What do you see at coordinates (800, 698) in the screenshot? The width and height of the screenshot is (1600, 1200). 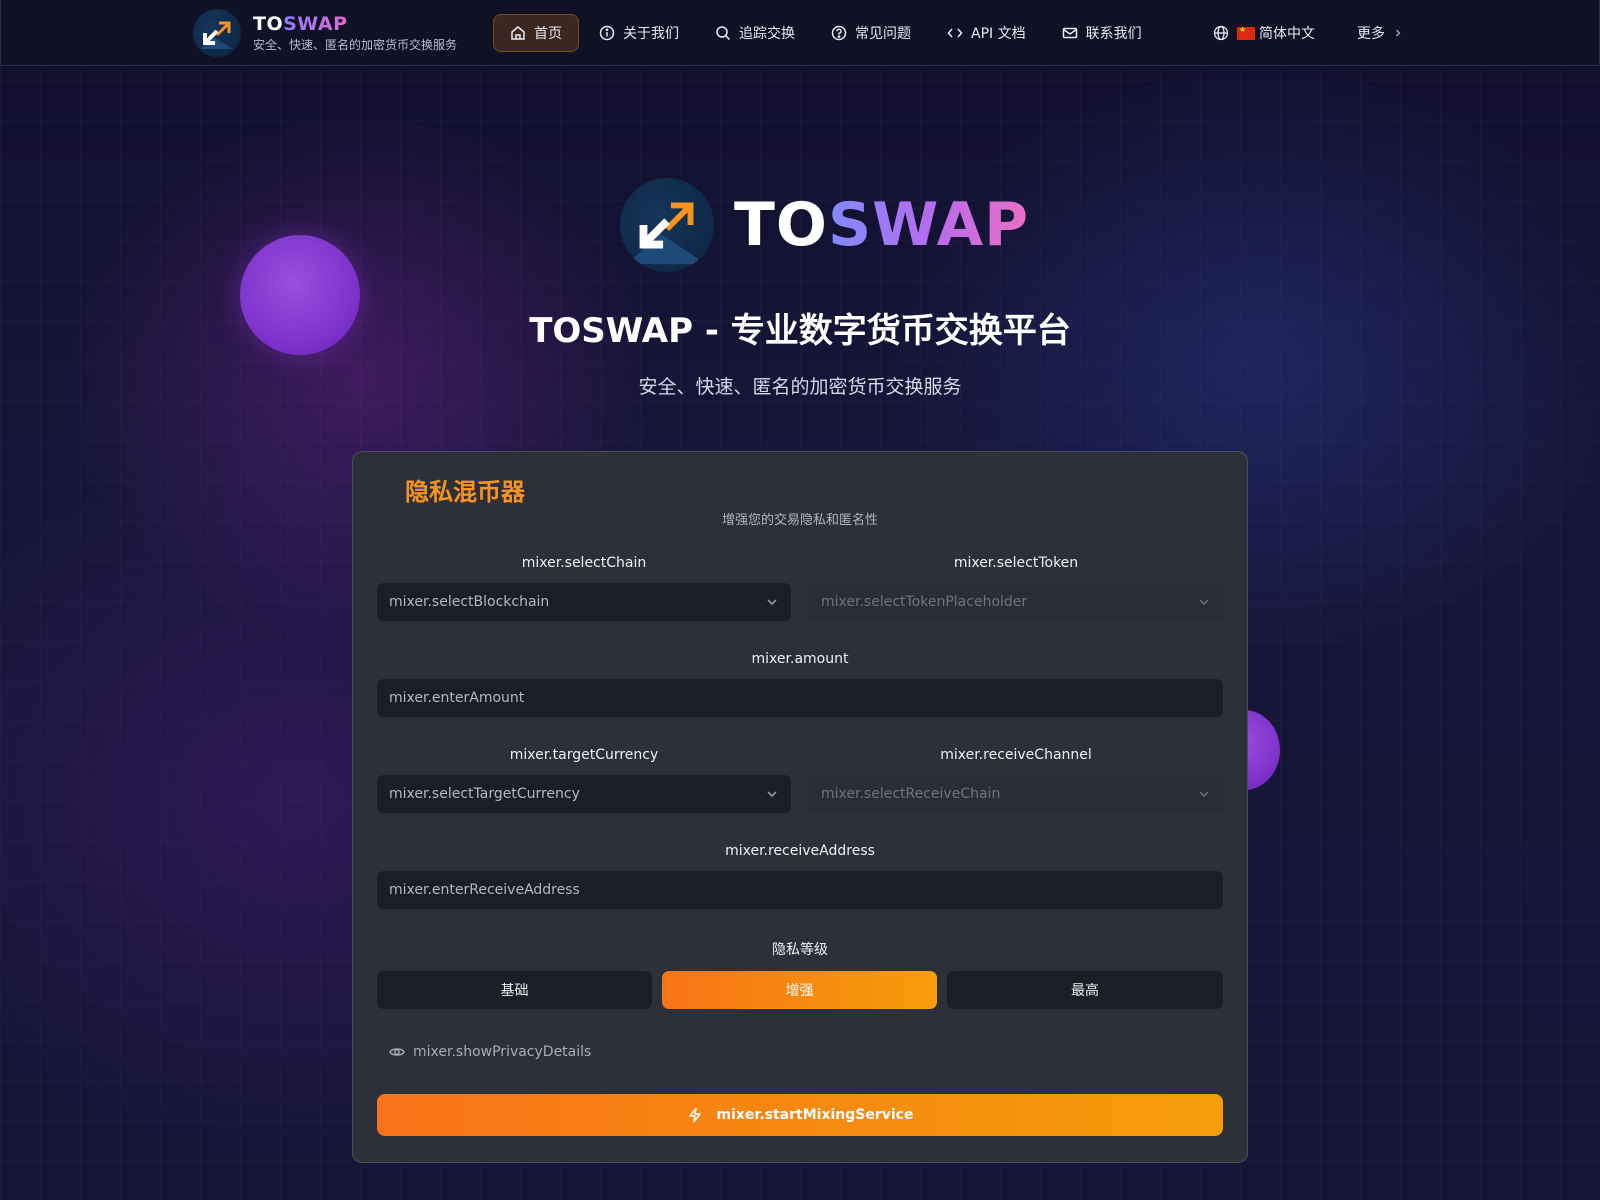 I see `amount-input: mixer.enterAmount` at bounding box center [800, 698].